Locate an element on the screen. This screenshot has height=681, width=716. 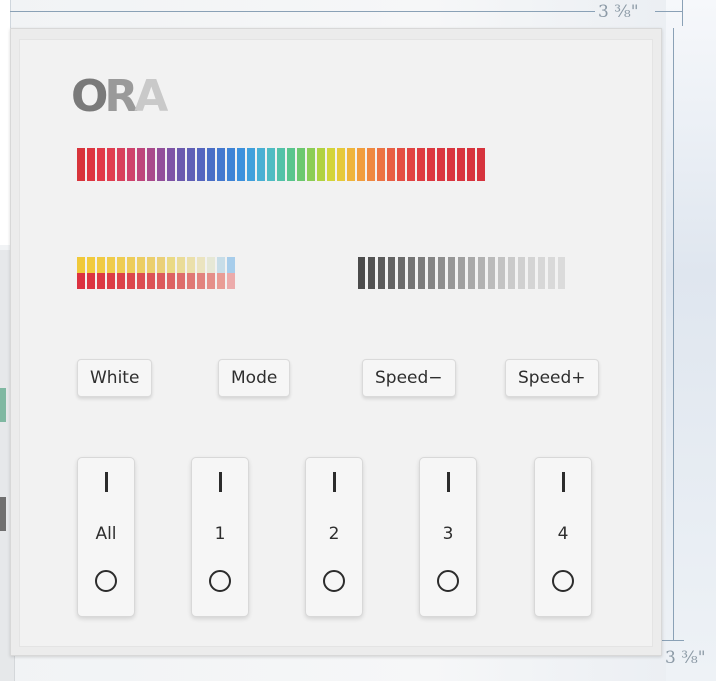
white-button: White is located at coordinates (115, 378).